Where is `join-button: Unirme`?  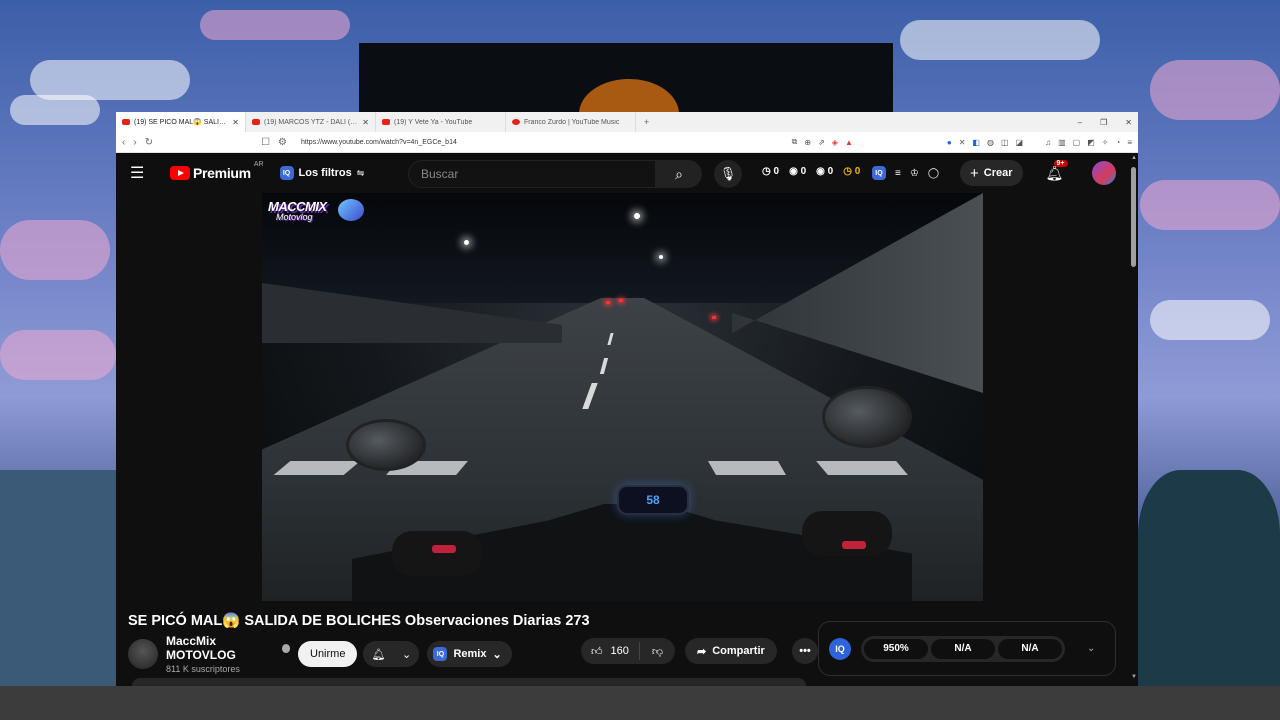 join-button: Unirme is located at coordinates (328, 654).